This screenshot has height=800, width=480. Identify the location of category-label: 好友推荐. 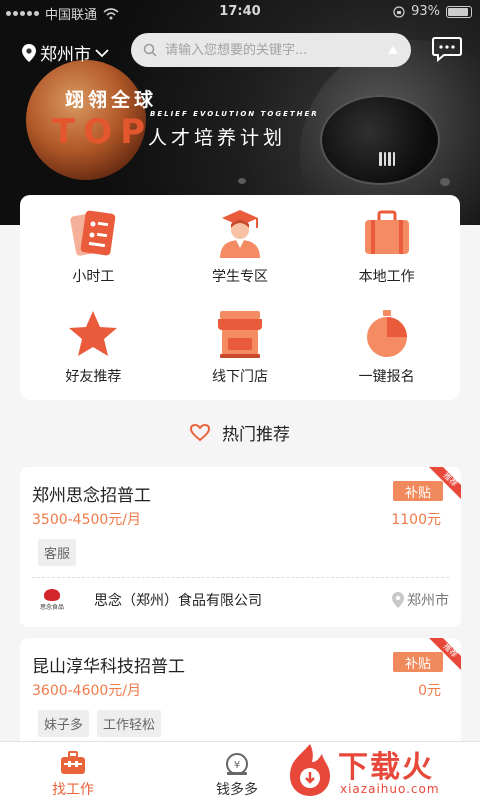
(93, 377).